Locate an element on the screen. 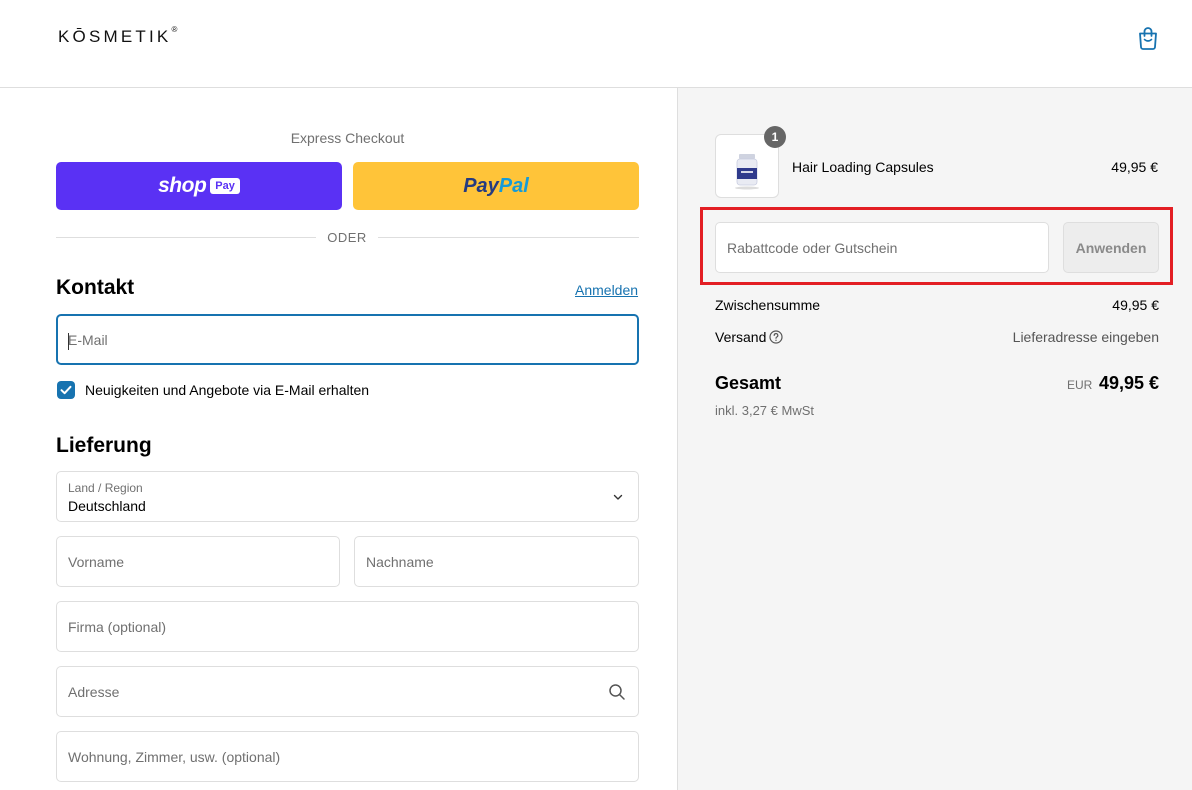 Image resolution: width=1192 pixels, height=790 pixels. contact-heading: Kontakt is located at coordinates (95, 287).